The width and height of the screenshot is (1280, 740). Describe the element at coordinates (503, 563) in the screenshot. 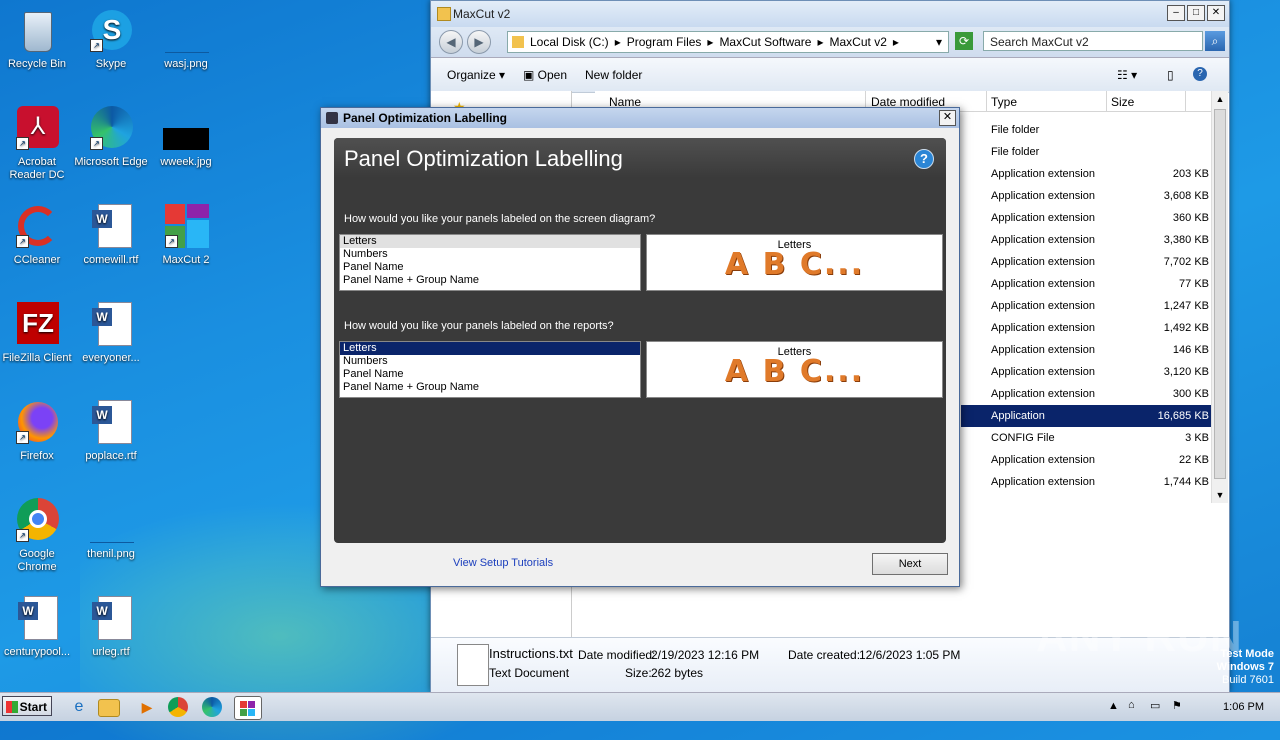

I see `view-setup-tutorials-link: View Setup Tutorials` at that location.